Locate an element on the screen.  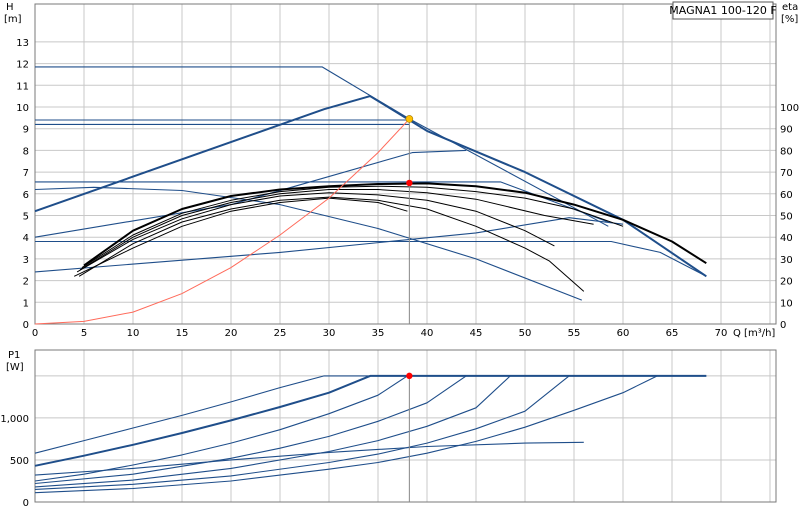
y2-tick-label: 10 is located at coordinates (786, 303).